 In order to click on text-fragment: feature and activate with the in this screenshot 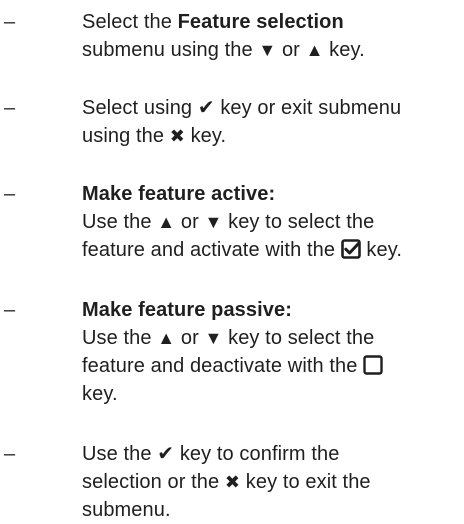, I will do `click(211, 250)`.